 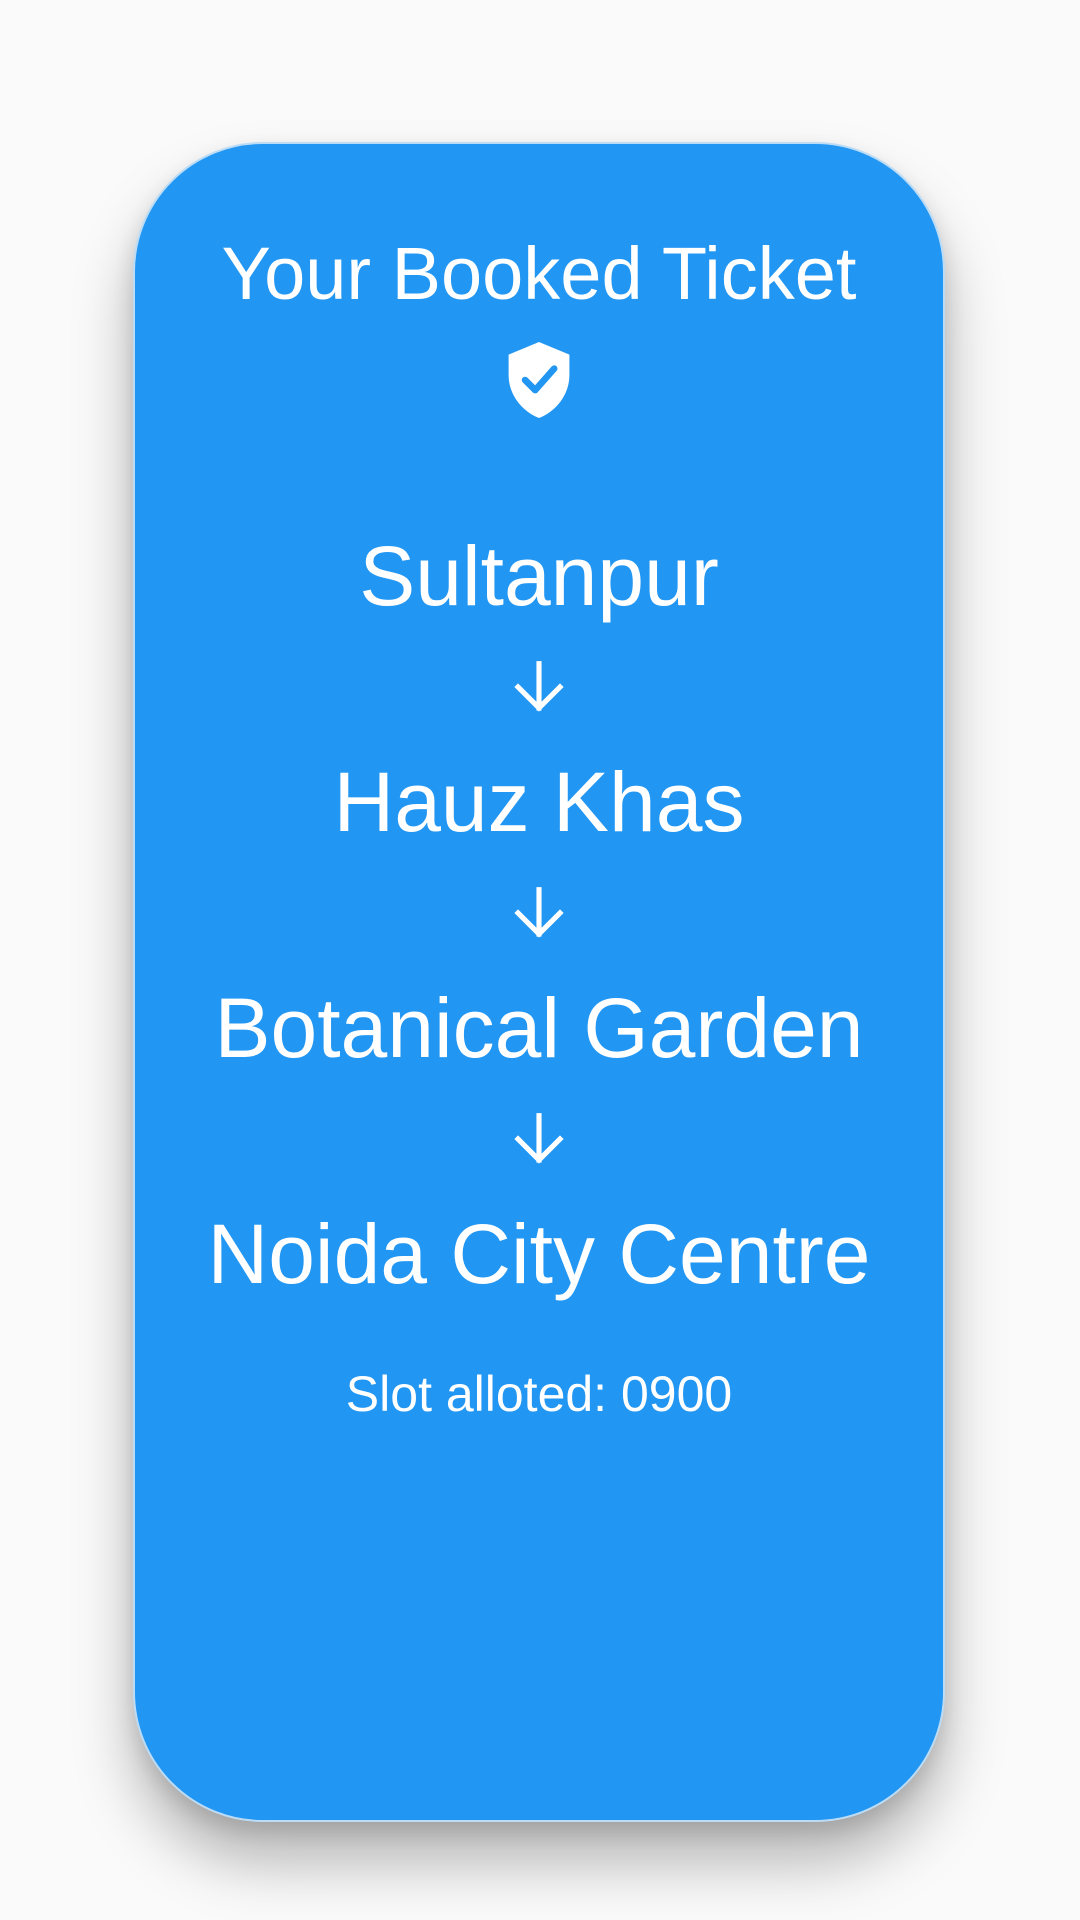 What do you see at coordinates (539, 1394) in the screenshot?
I see `slot-allotted-text: Slot alloted: 0900` at bounding box center [539, 1394].